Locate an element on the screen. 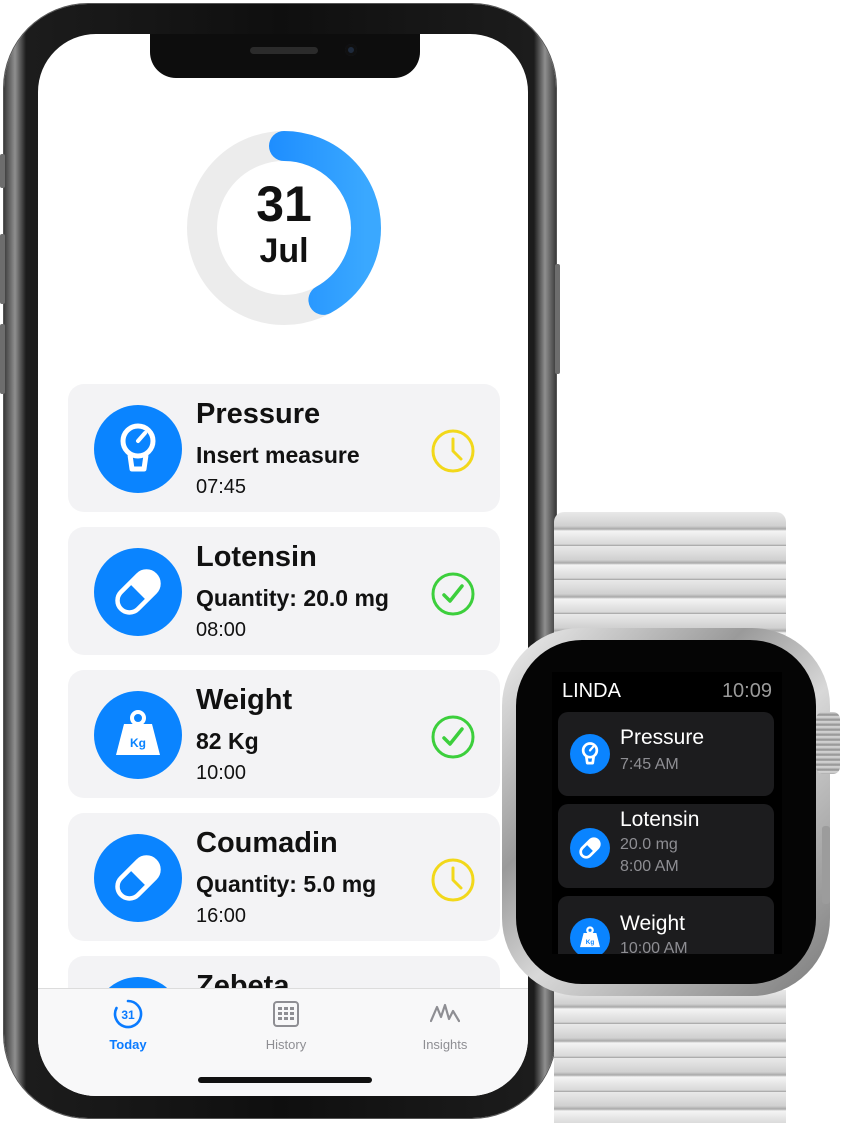 The height and width of the screenshot is (1123, 842). entry-time: 07:45 is located at coordinates (221, 487).